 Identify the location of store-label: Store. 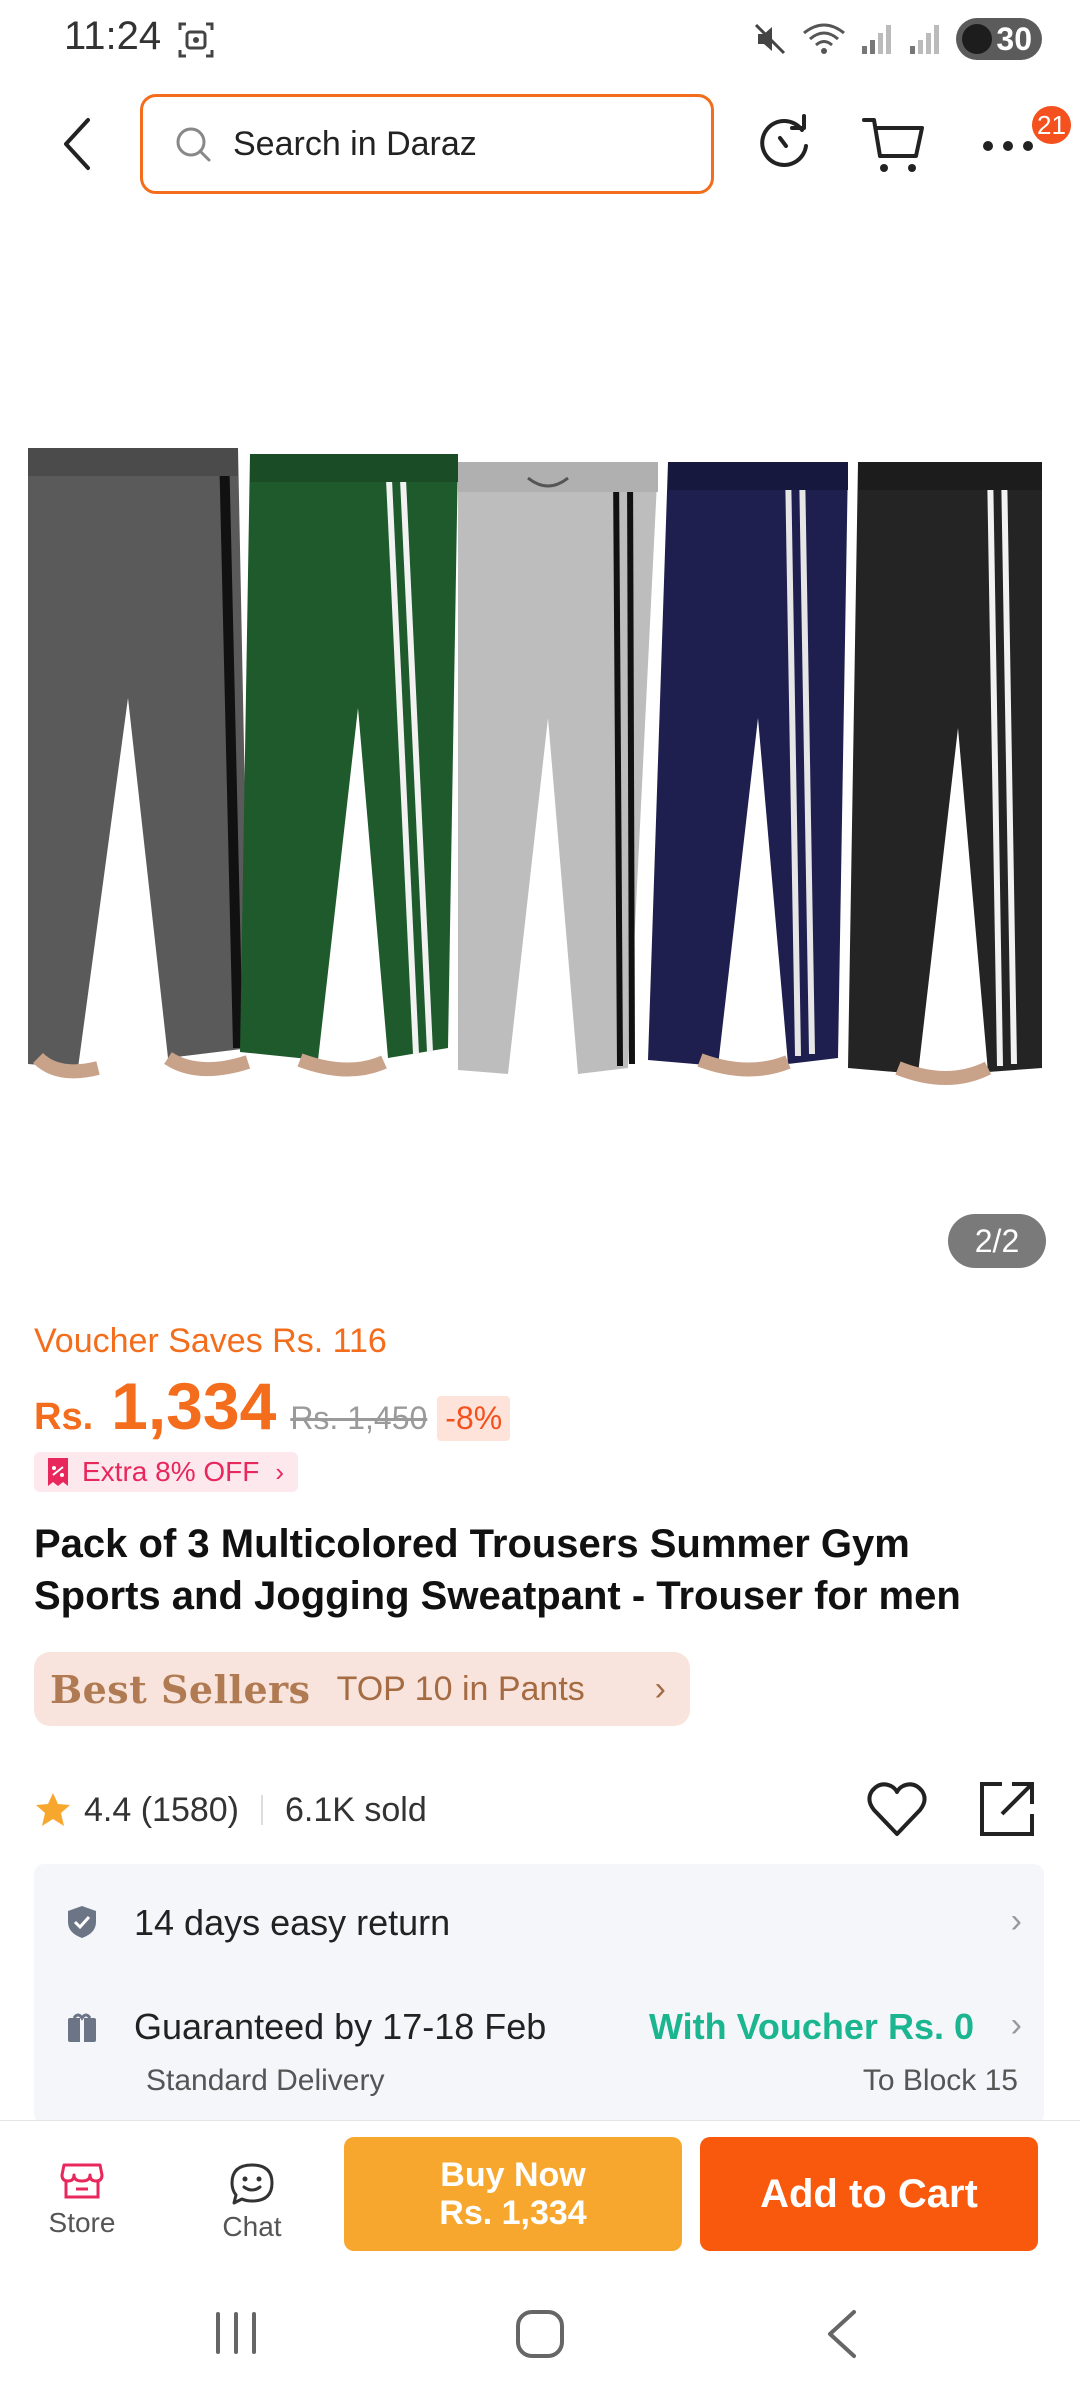
(82, 2222).